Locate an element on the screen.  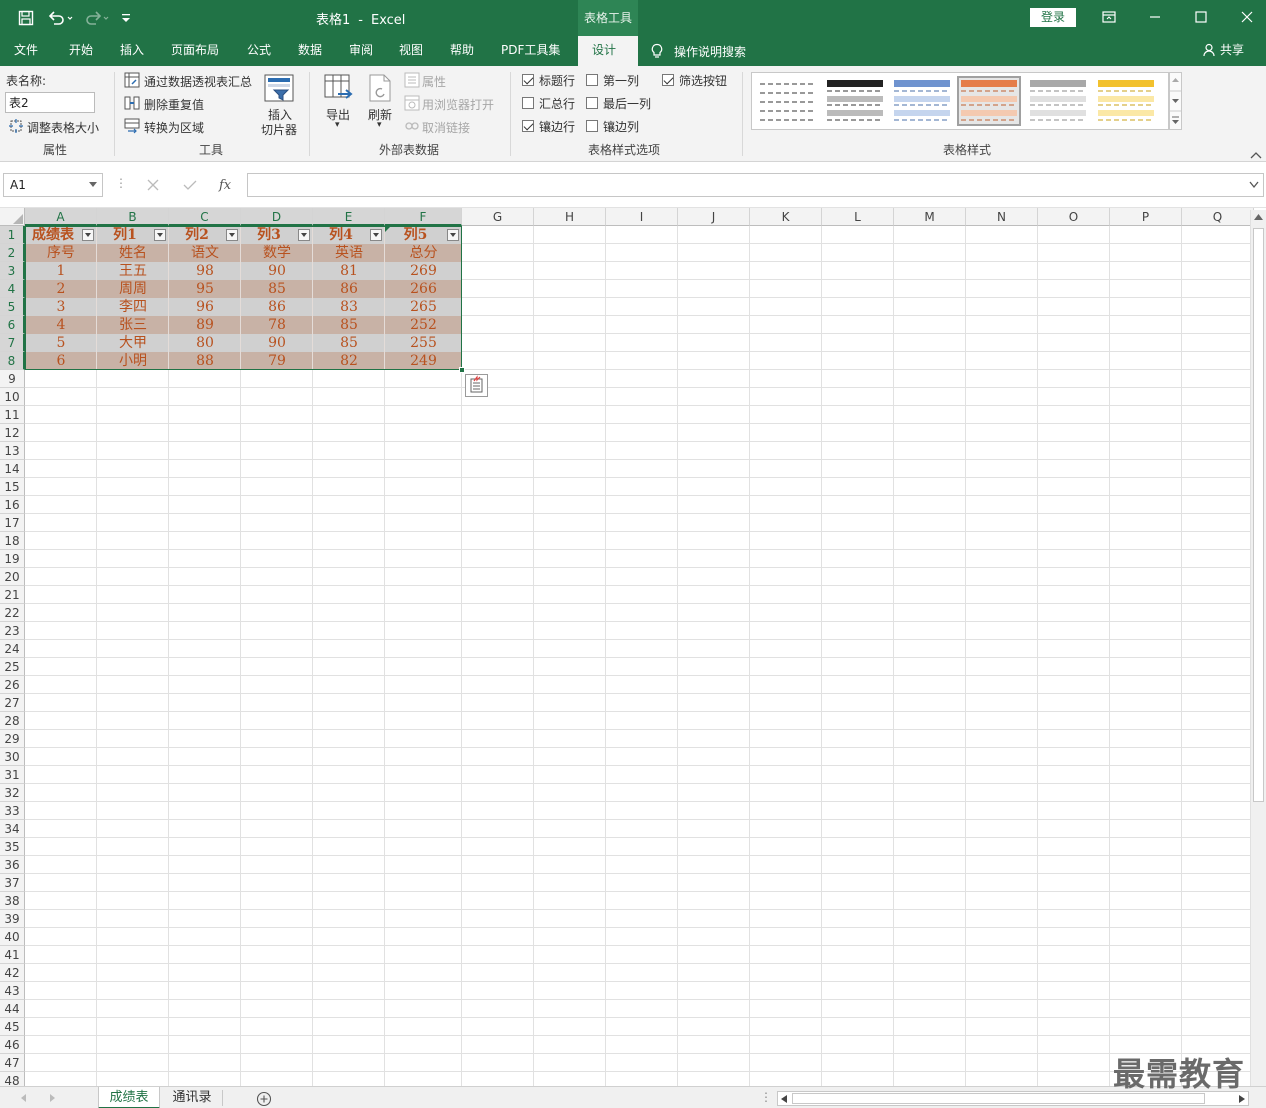
sheet-tab-active: 成绩表 is located at coordinates (129, 1097).